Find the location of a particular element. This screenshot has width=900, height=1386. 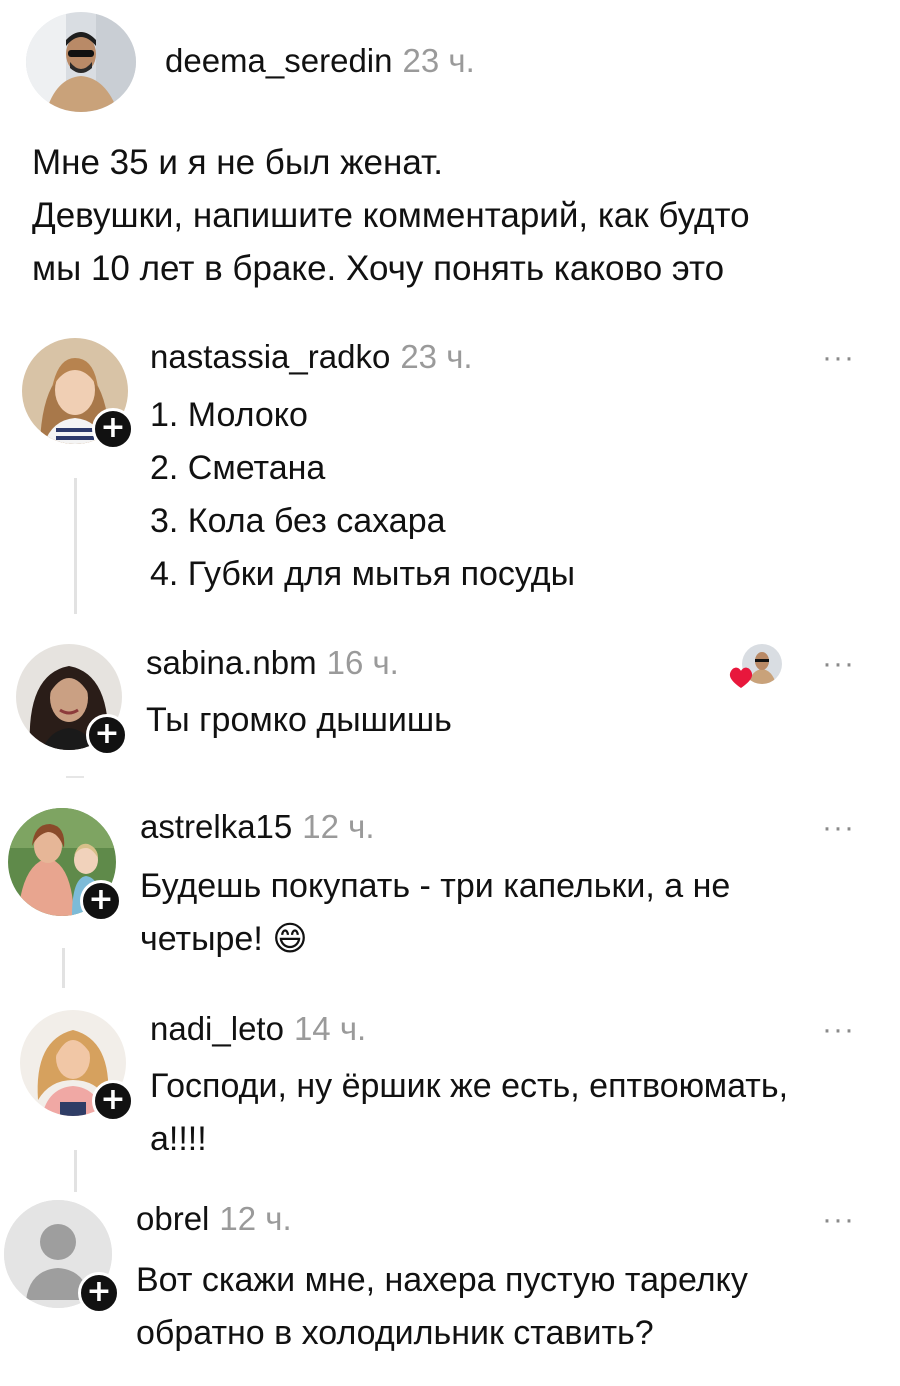

comment-text: Ты громко дышишь is located at coordinates (299, 720).